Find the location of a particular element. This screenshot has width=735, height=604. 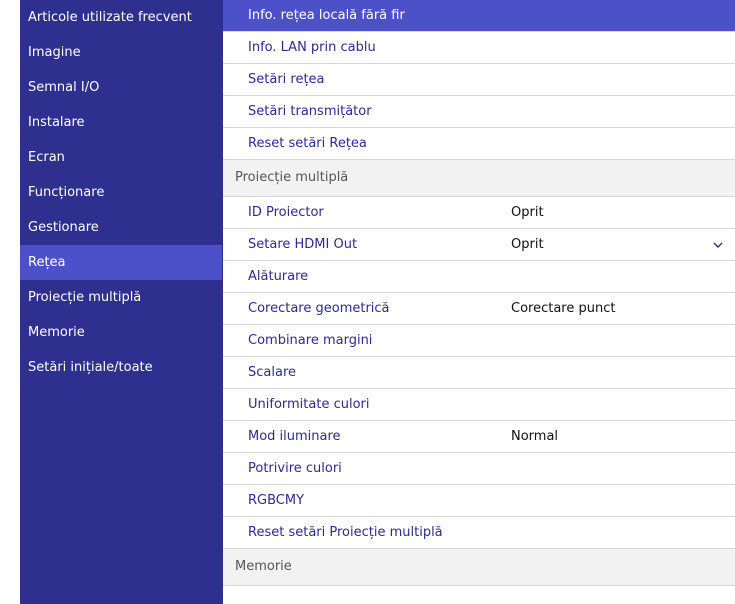

menu-item-label: Combinare margini is located at coordinates (310, 340).